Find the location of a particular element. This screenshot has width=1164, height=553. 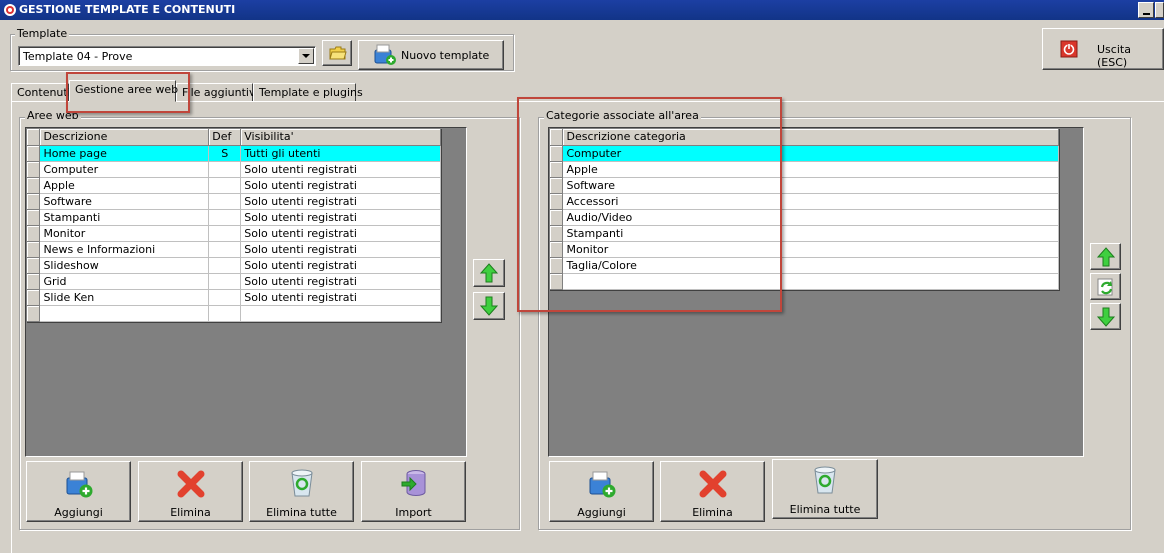

cell-descrizione: News e Informazioni is located at coordinates (124, 249).